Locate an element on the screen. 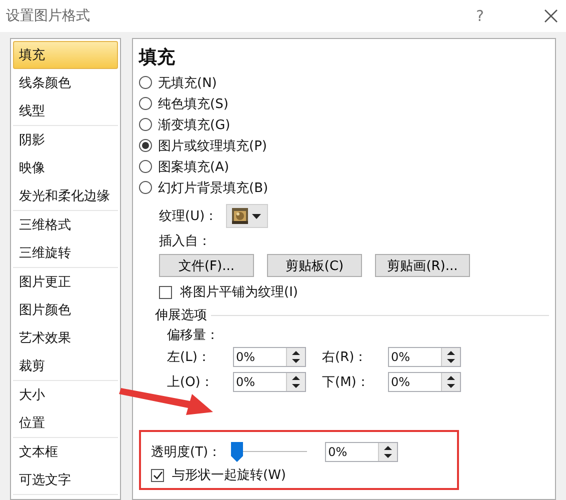 The width and height of the screenshot is (566, 500). category-item: 大小 is located at coordinates (65, 395).